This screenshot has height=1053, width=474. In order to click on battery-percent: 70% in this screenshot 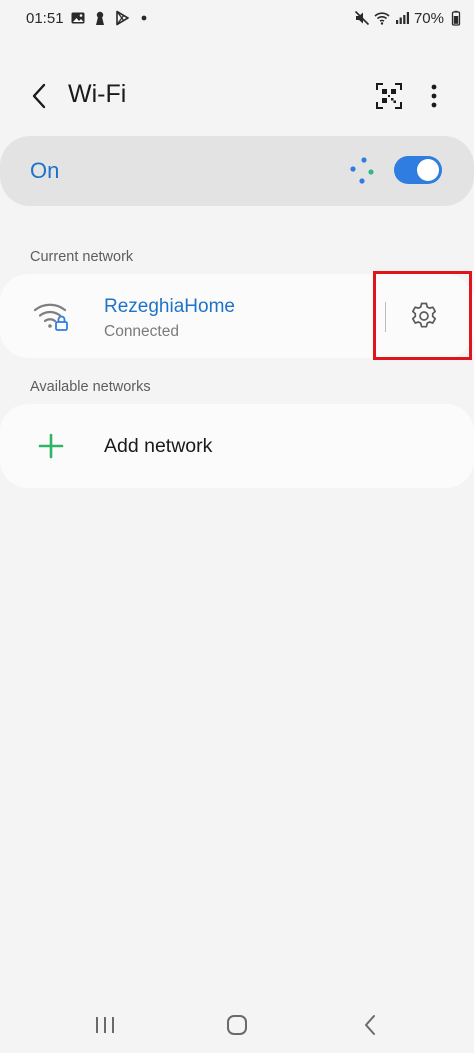, I will do `click(428, 18)`.